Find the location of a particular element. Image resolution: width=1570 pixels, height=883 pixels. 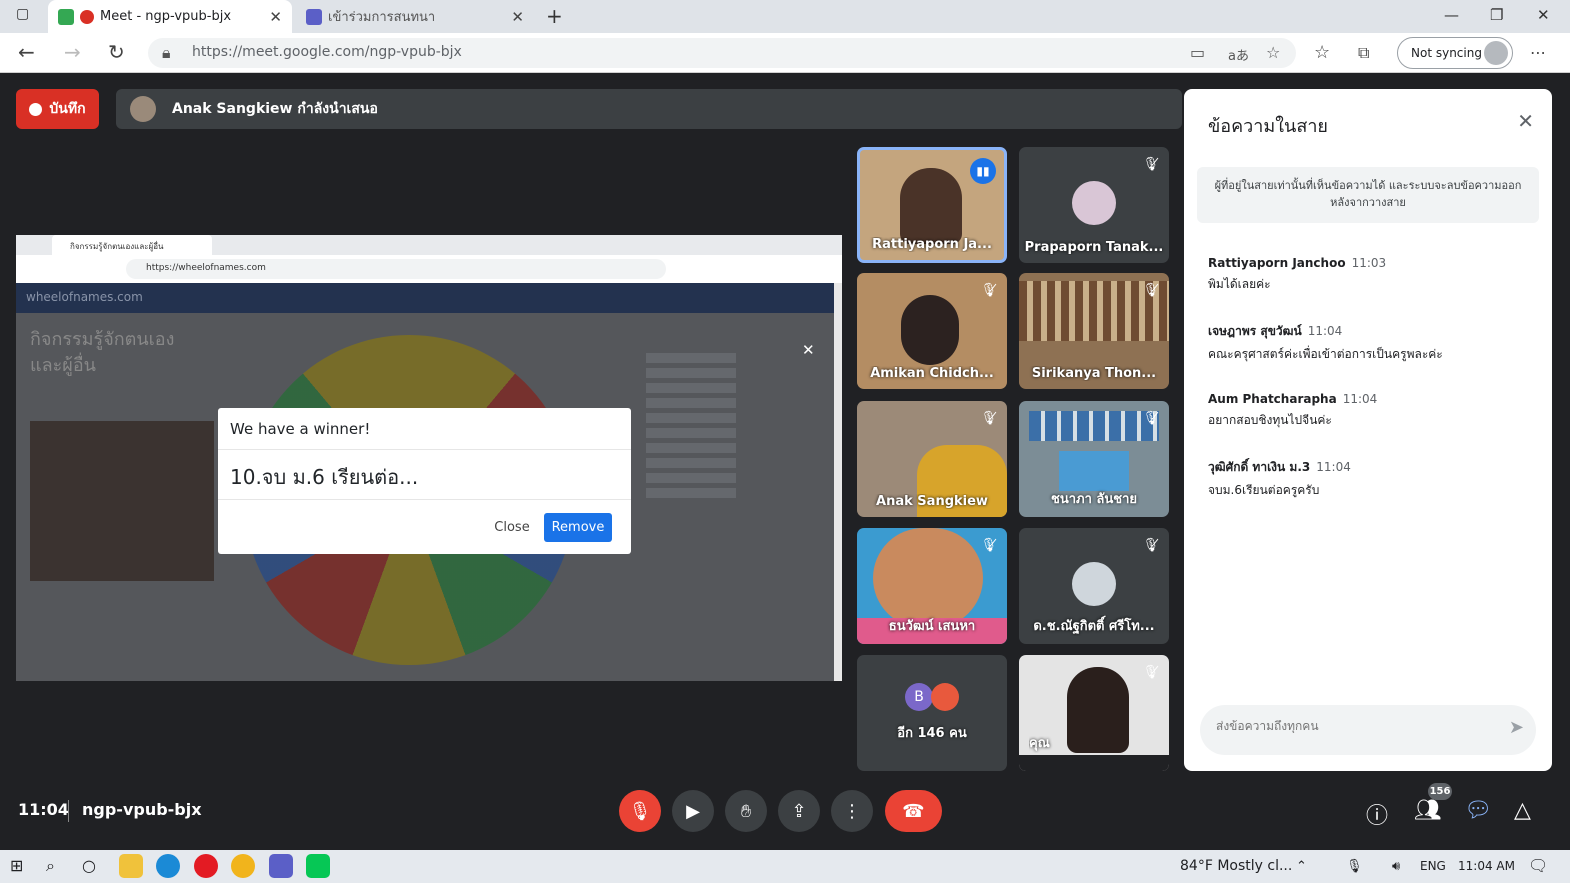

tab-title: เข้าร่วมการสนทนา is located at coordinates (382, 17).